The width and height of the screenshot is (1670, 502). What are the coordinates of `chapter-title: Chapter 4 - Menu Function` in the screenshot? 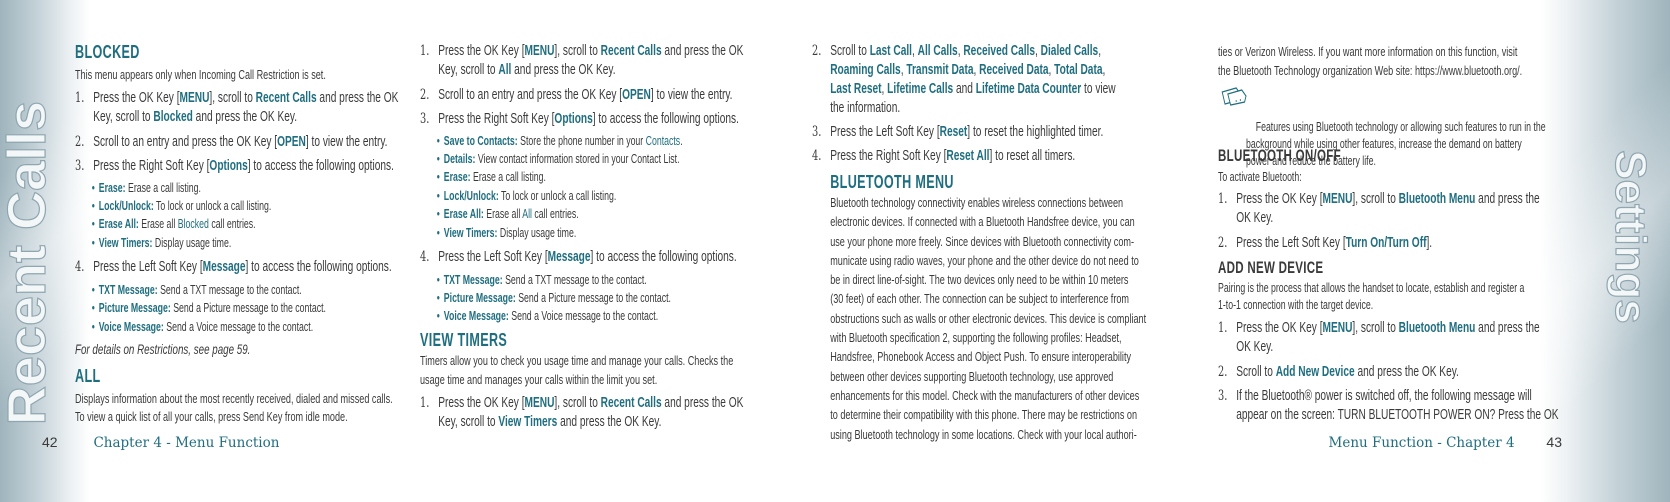 It's located at (186, 443).